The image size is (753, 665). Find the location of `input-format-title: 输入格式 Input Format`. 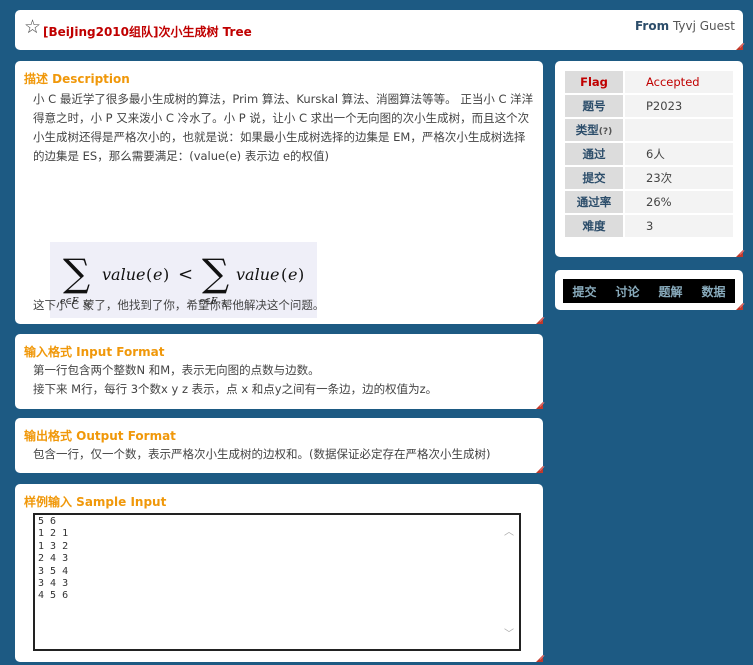

input-format-title: 输入格式 Input Format is located at coordinates (94, 352).